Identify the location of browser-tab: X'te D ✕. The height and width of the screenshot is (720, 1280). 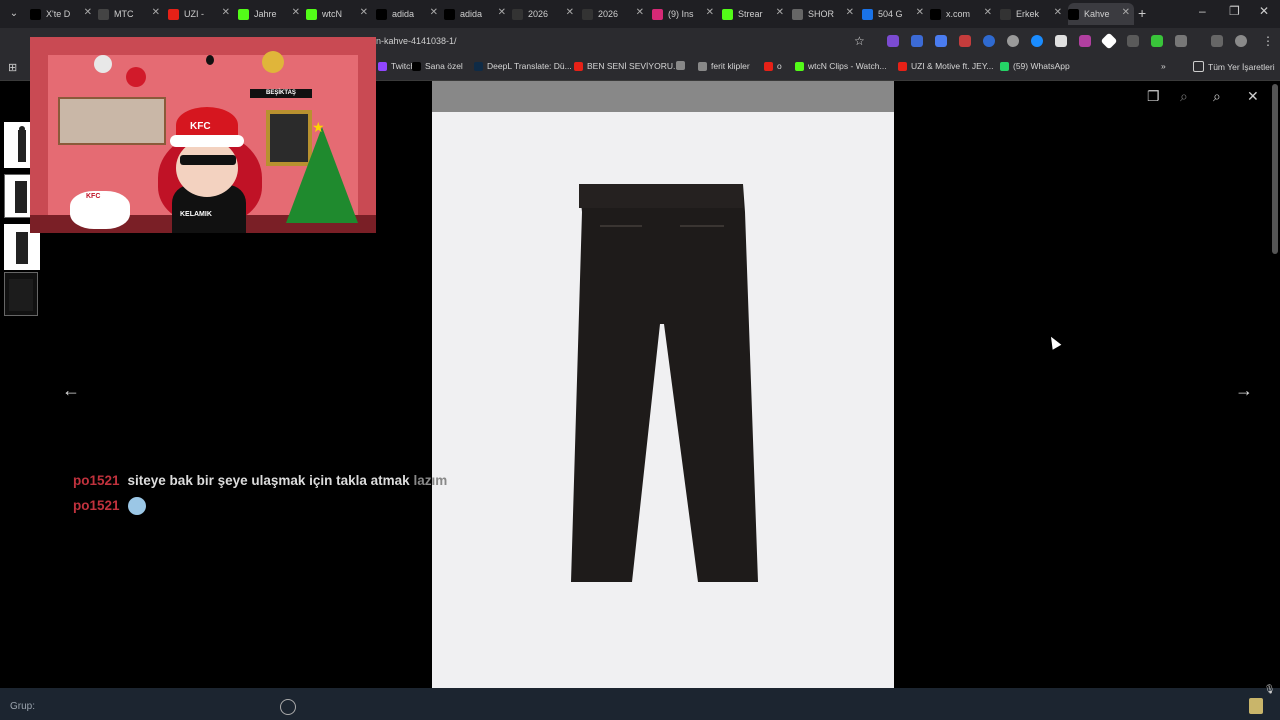
(63, 14).